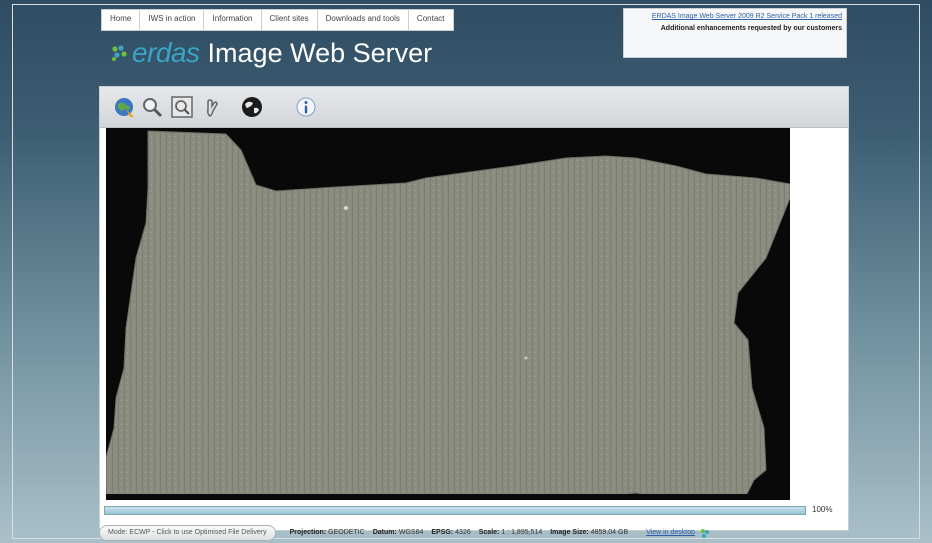 The width and height of the screenshot is (932, 543). I want to click on nav-client-sites: Client sites, so click(290, 20).